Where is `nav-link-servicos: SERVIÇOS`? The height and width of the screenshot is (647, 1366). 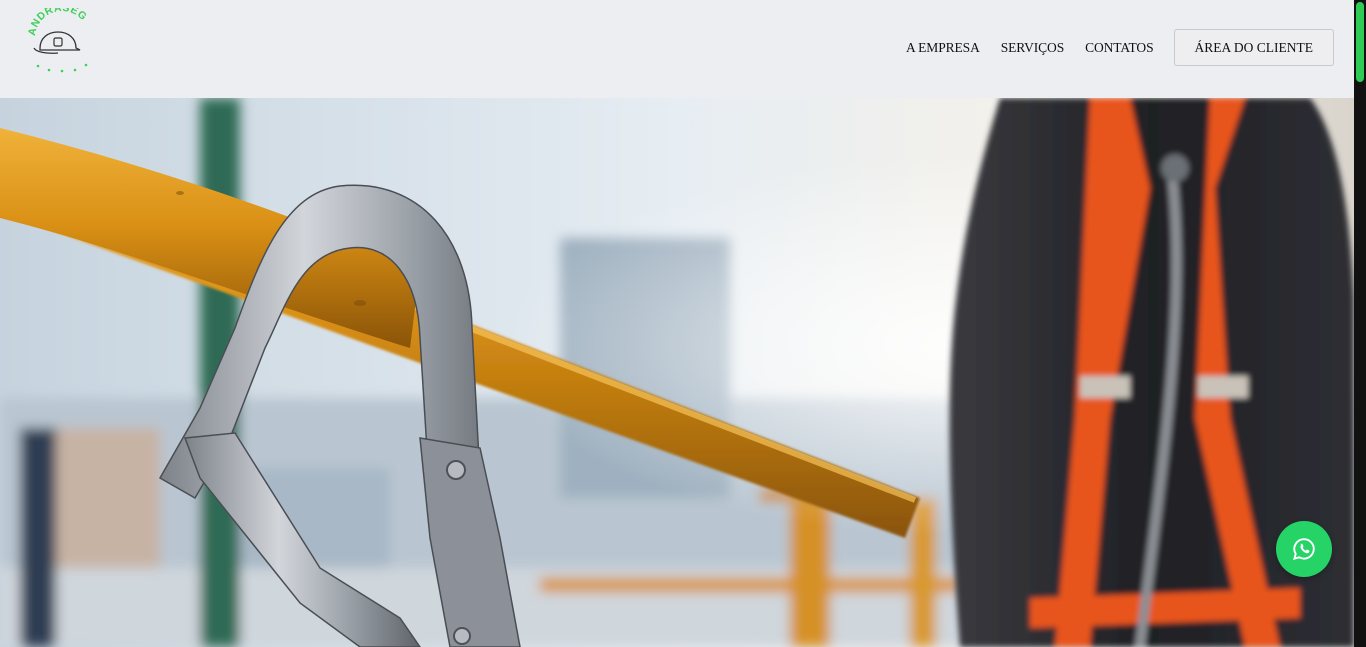
nav-link-servicos: SERVIÇOS is located at coordinates (1032, 48).